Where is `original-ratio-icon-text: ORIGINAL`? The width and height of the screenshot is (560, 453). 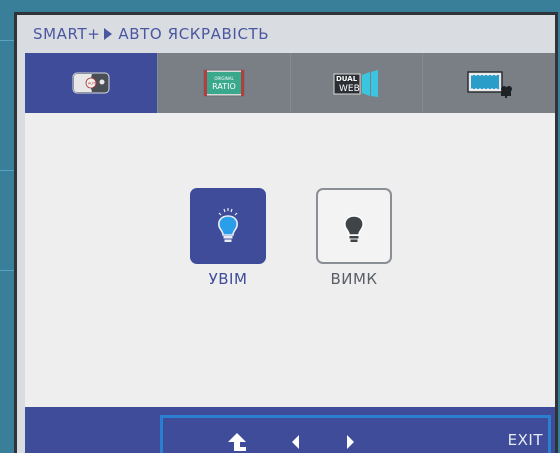 original-ratio-icon-text: ORIGINAL is located at coordinates (224, 78).